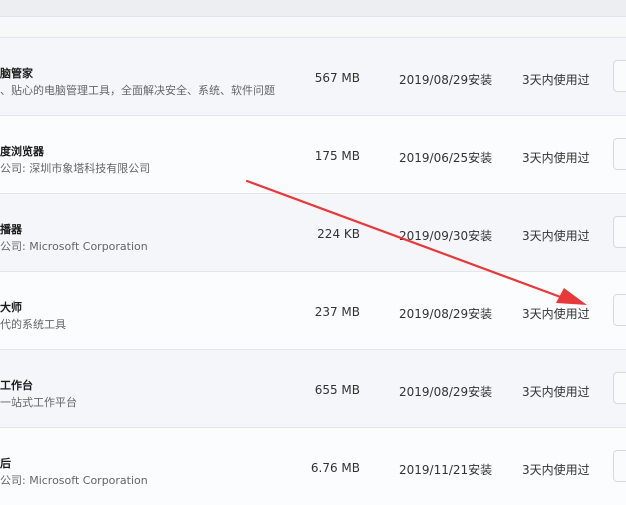 The width and height of the screenshot is (626, 505). I want to click on software-size: 175 MB, so click(337, 156).